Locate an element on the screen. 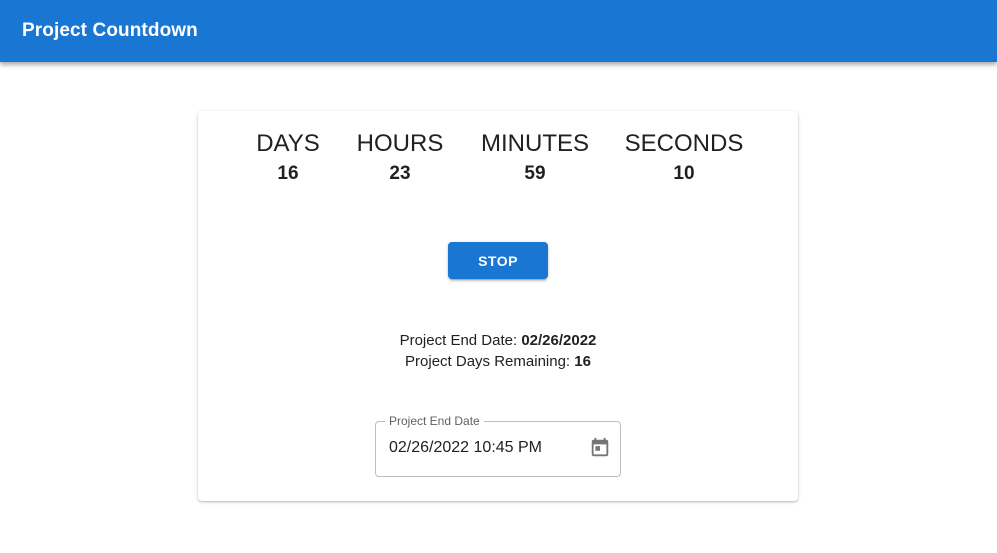  days-remaining-line: Project Days Remaining: 16 is located at coordinates (498, 361).